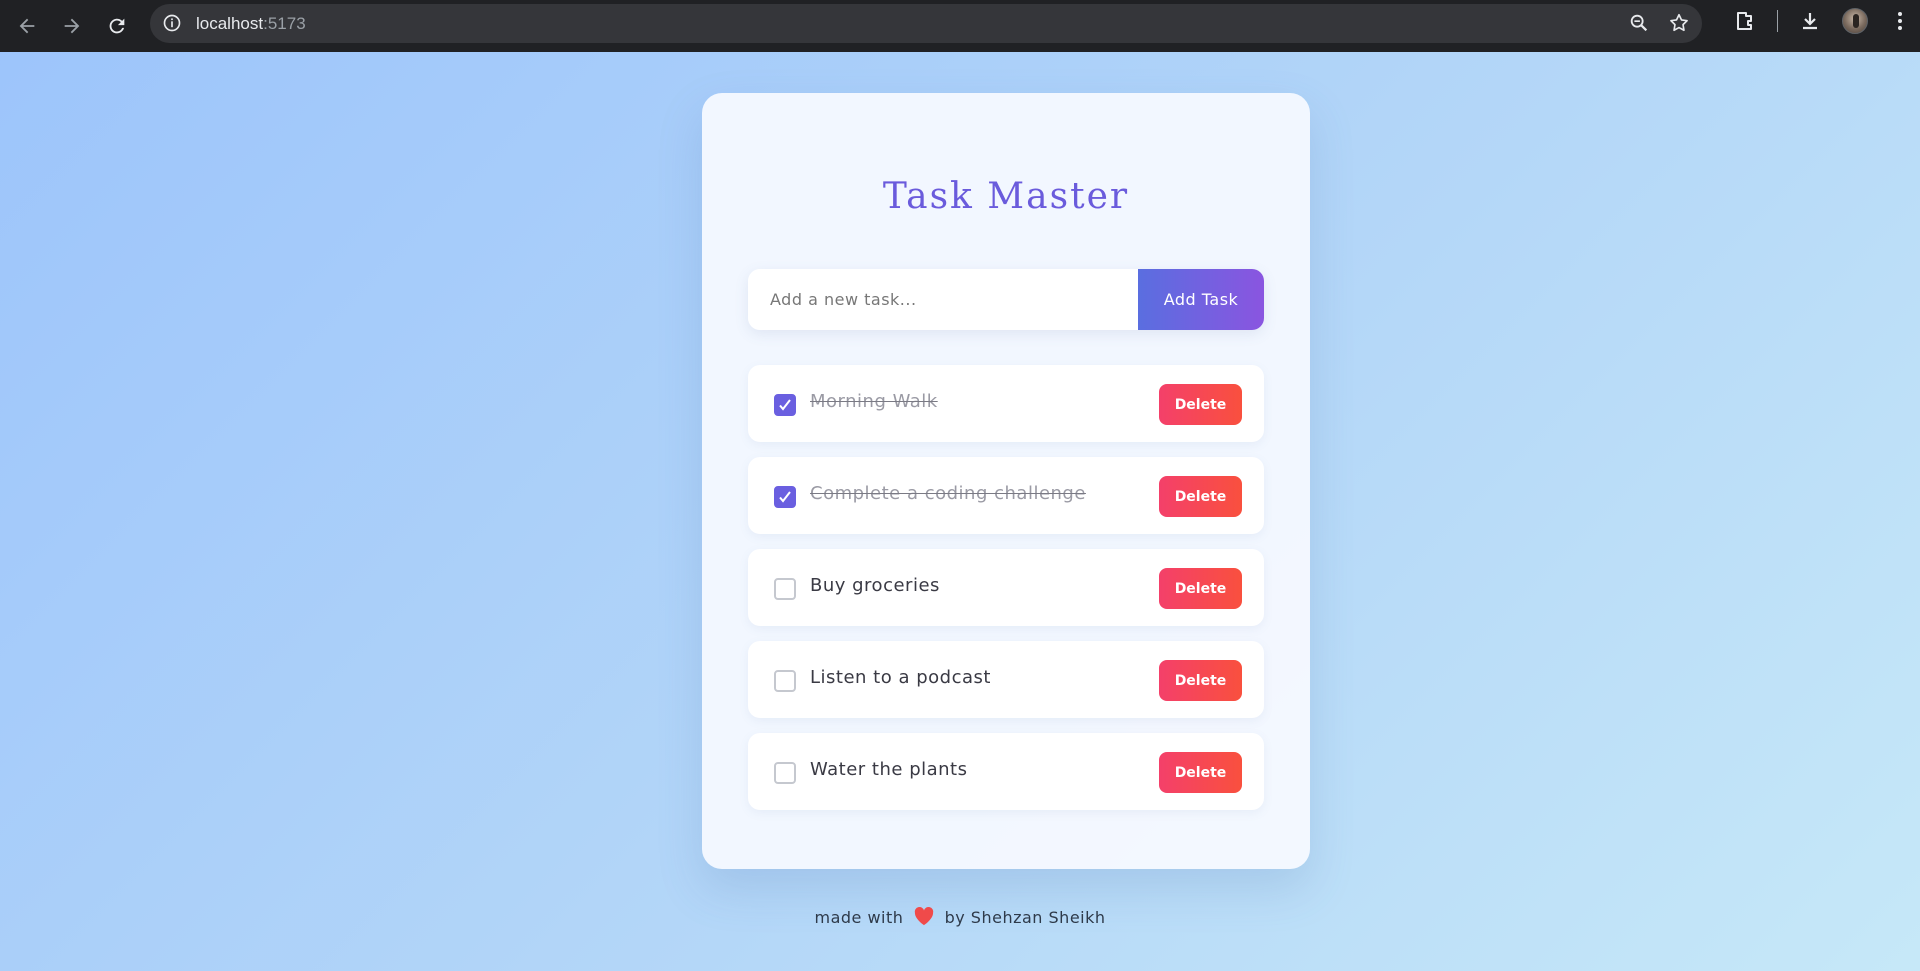  Describe the element at coordinates (889, 769) in the screenshot. I see `task-text: Water the plants` at that location.